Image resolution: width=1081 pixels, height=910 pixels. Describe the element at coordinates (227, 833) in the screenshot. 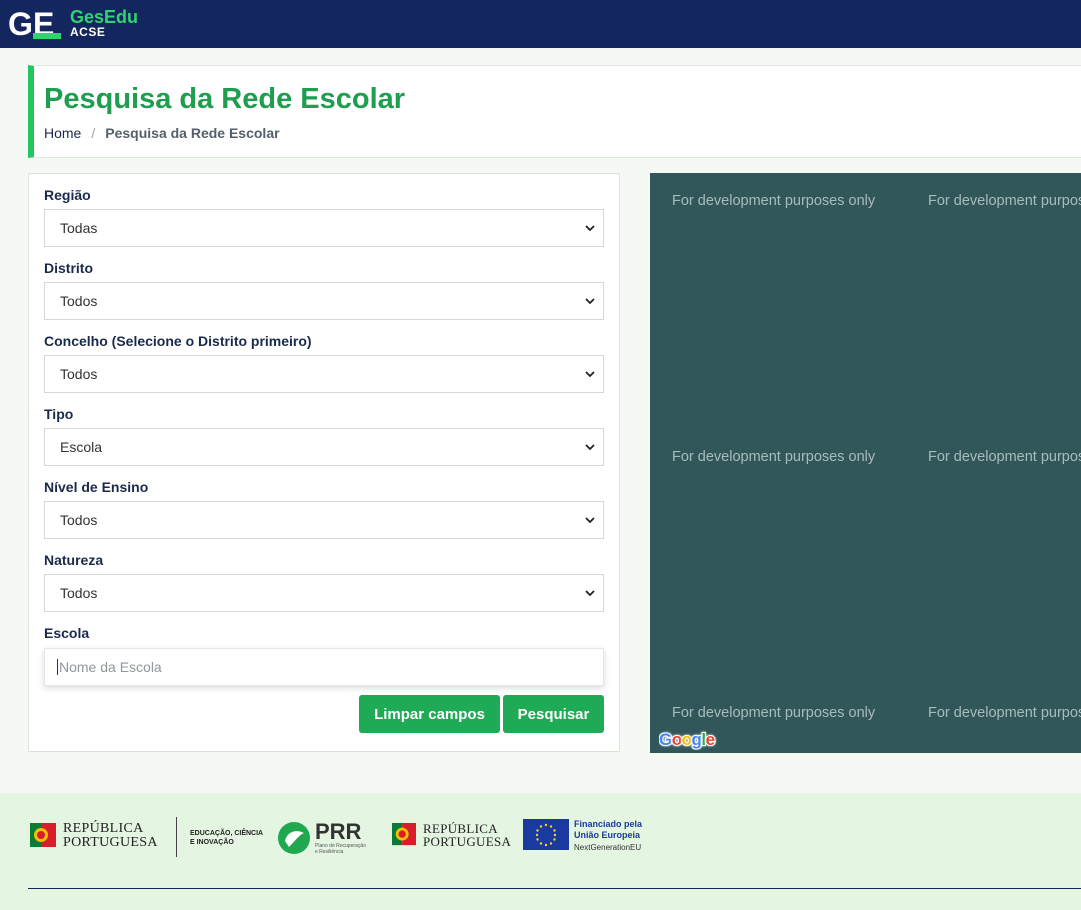

I see `edu-line1: EDUCAÇÃO, CIÊNCIA` at that location.